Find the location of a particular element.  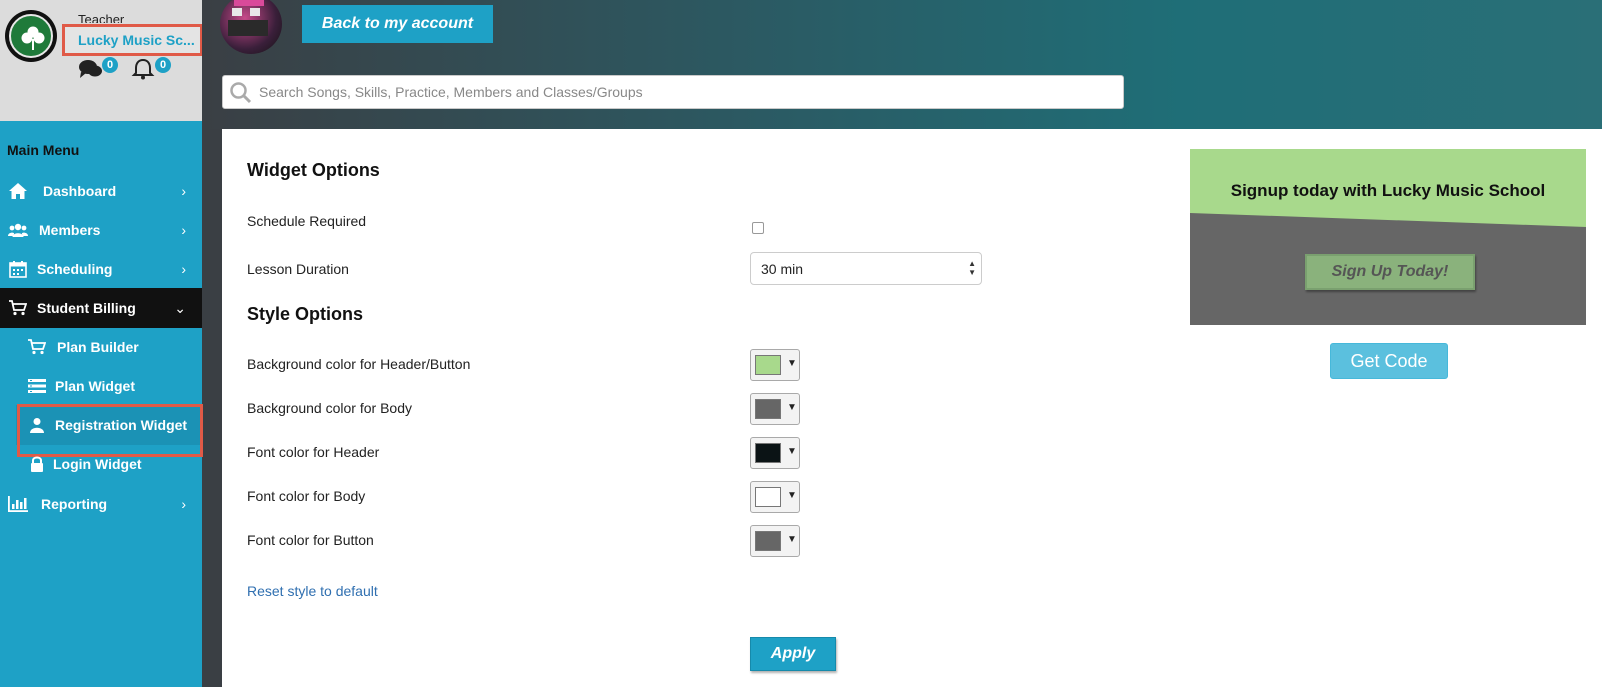

search-input is located at coordinates (689, 92).